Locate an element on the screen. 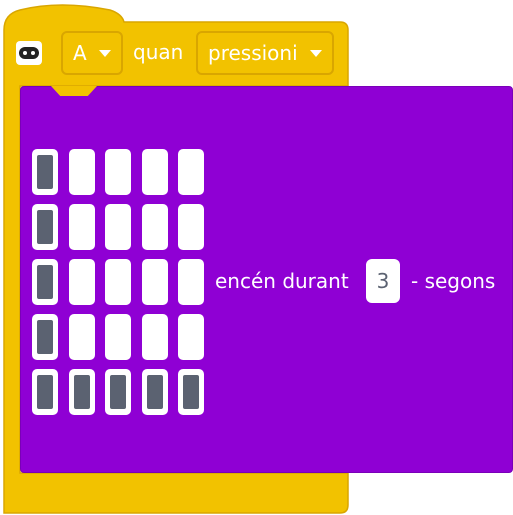 This screenshot has height=515, width=513. on-for-label: encén durant is located at coordinates (282, 281).